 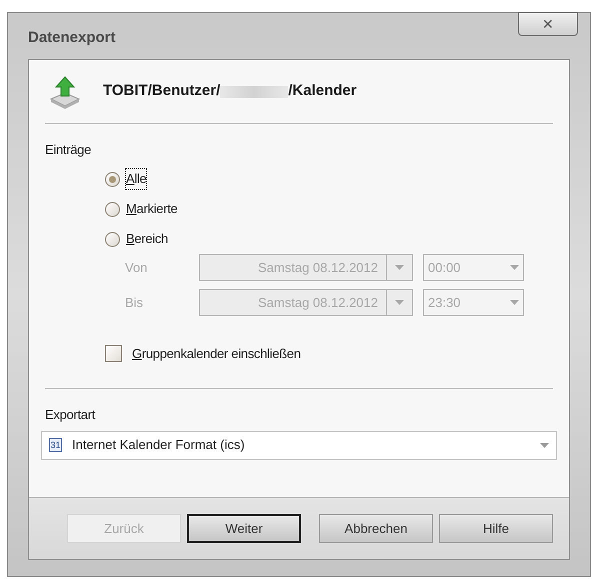 What do you see at coordinates (70, 414) in the screenshot?
I see `section-label: Exportart` at bounding box center [70, 414].